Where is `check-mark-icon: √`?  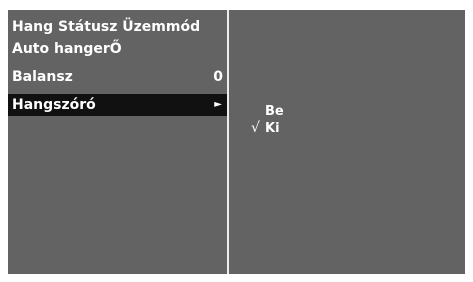
check-mark-icon: √ is located at coordinates (255, 128).